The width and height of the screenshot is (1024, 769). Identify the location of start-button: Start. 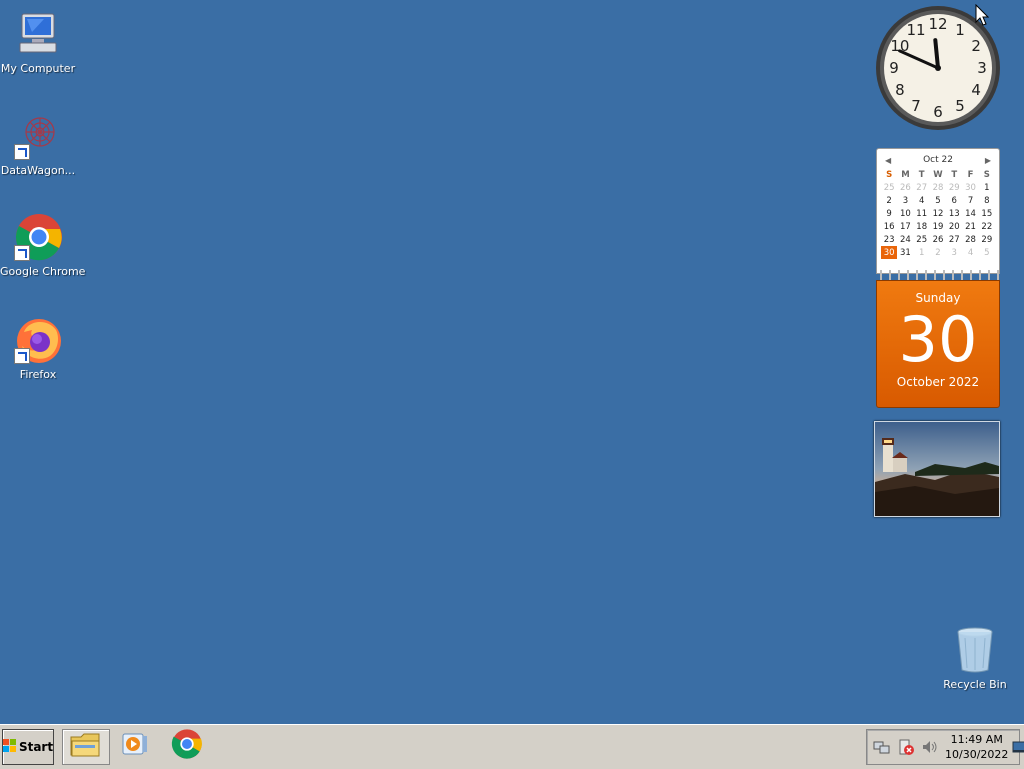
(28, 747).